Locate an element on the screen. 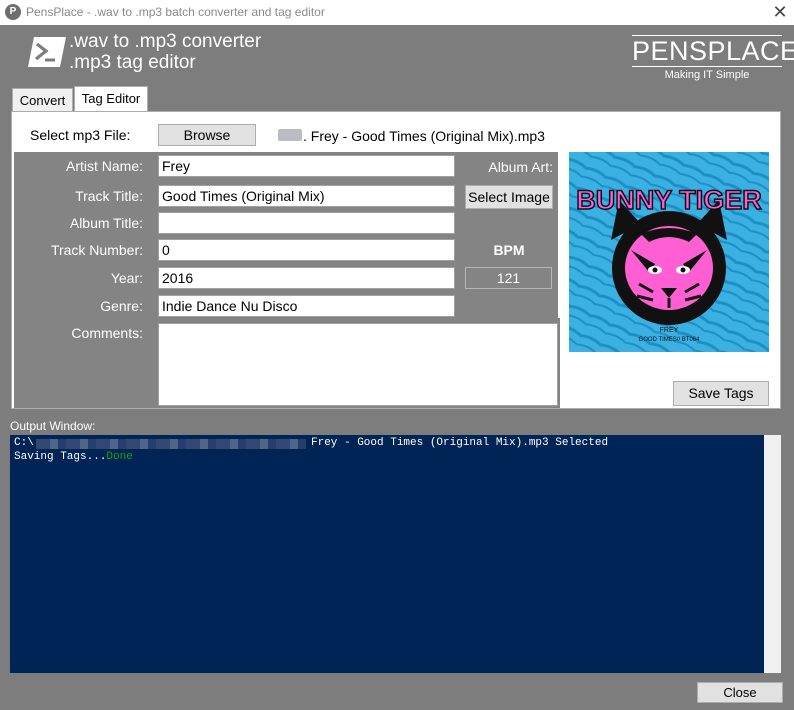 This screenshot has width=794, height=710. album-art-catalog: GOOD TIMES// BT064 is located at coordinates (670, 340).